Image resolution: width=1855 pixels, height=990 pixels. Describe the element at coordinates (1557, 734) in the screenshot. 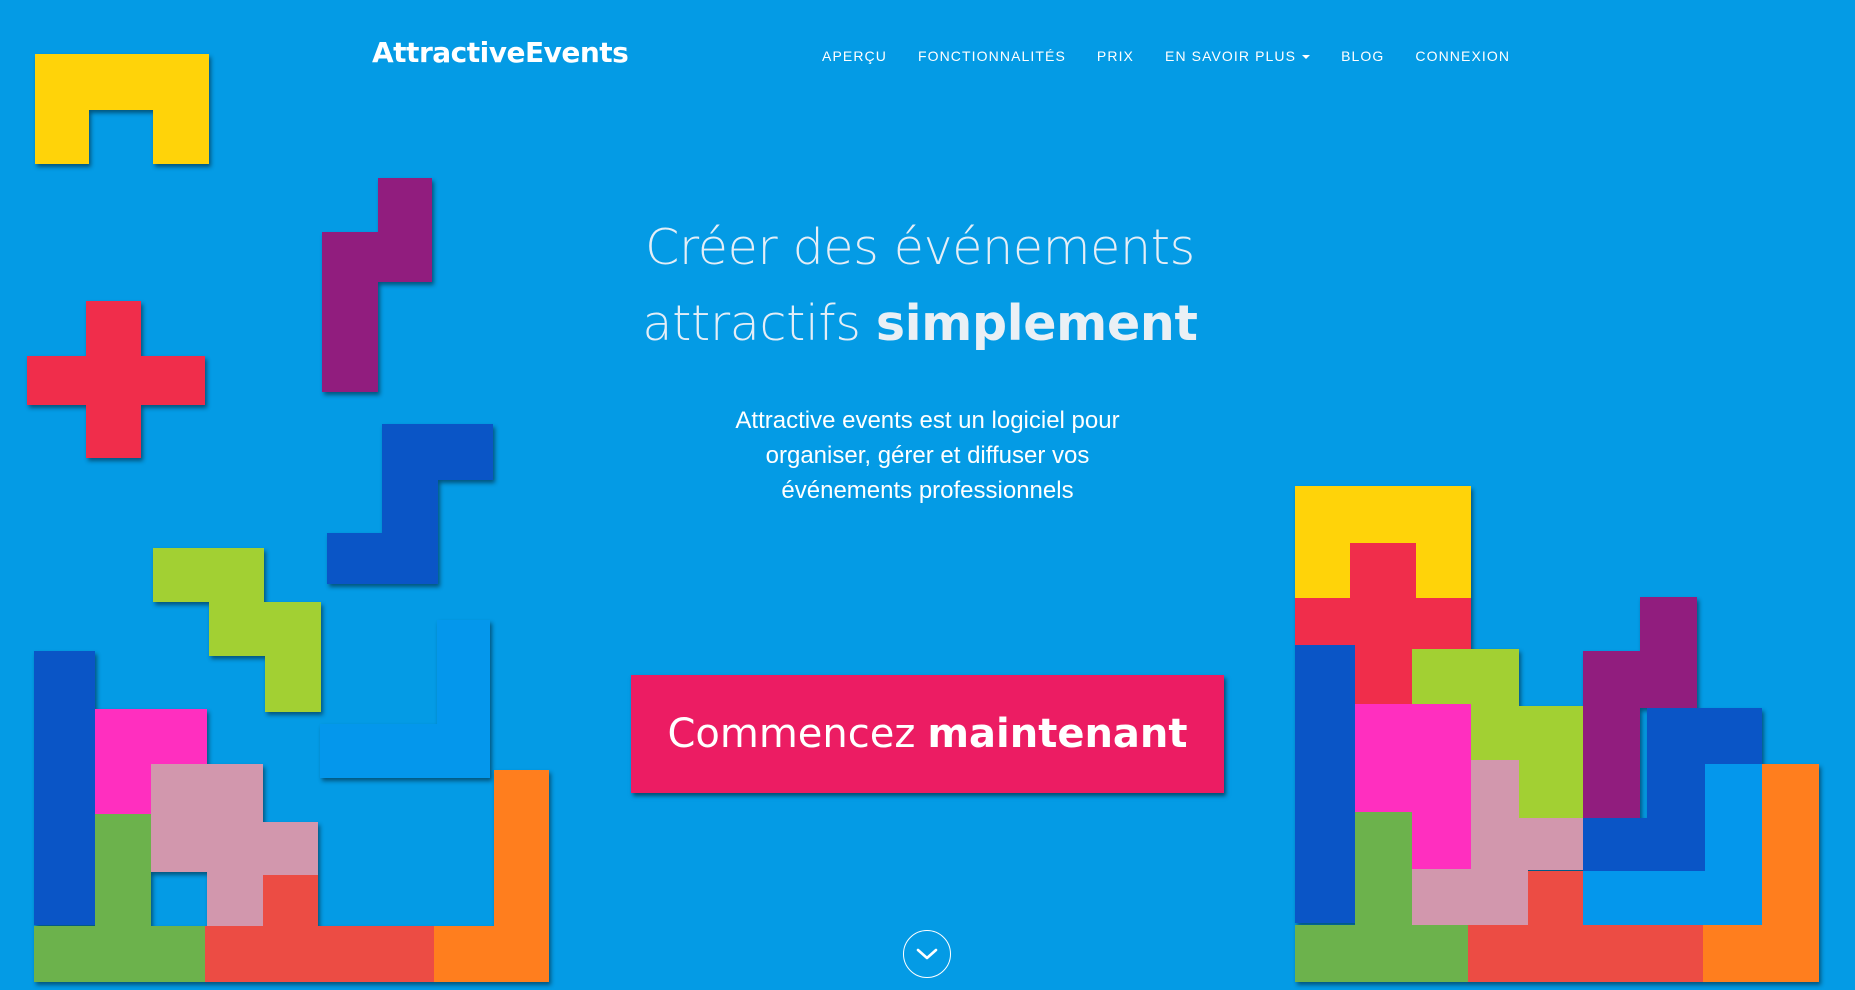

I see `tetris-stack-right` at that location.